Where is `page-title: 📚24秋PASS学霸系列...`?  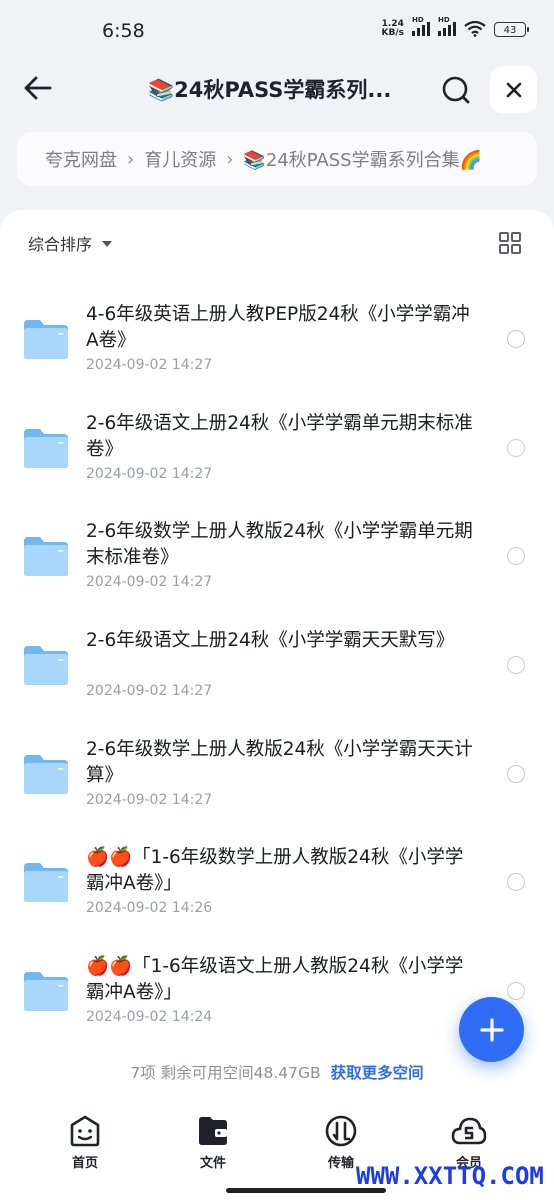 page-title: 📚24秋PASS学霸系列... is located at coordinates (270, 90).